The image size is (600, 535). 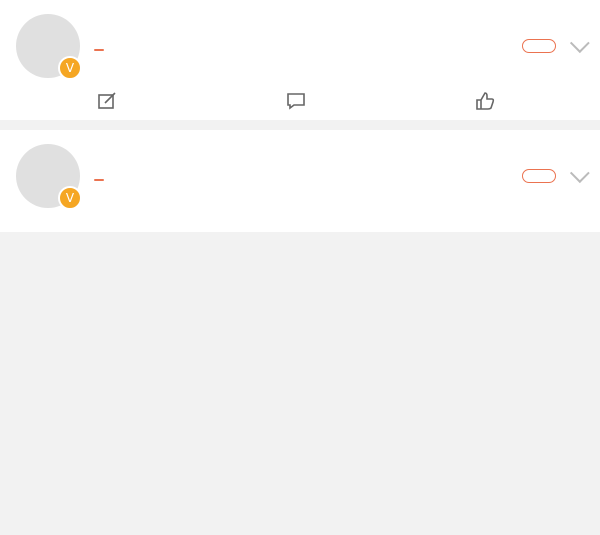 What do you see at coordinates (106, 100) in the screenshot?
I see `repost-icon` at bounding box center [106, 100].